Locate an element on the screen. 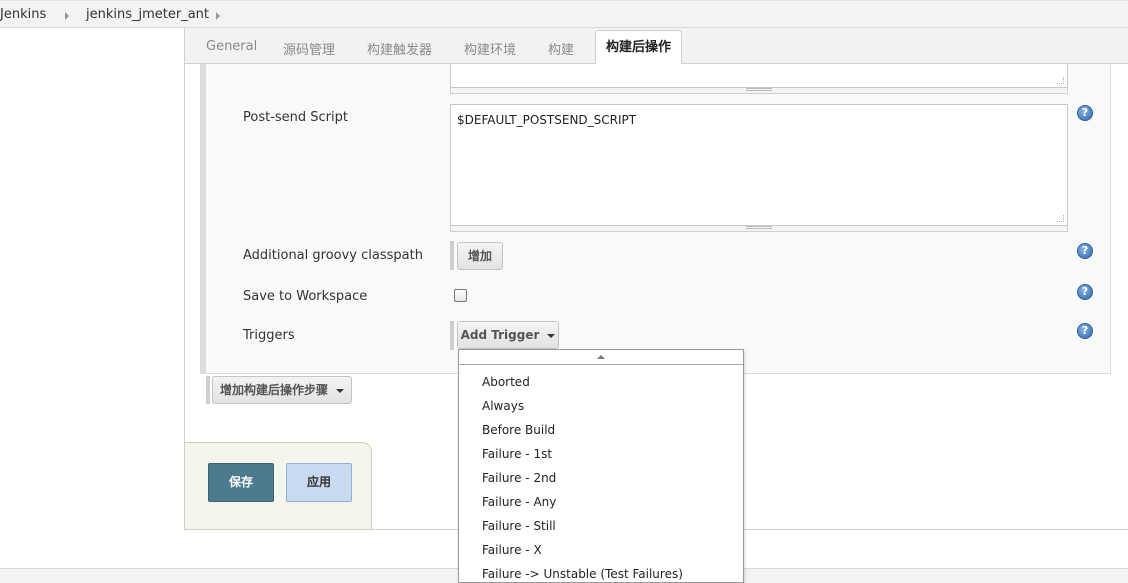  menu-item-failure-still: Failure - Still is located at coordinates (519, 526).